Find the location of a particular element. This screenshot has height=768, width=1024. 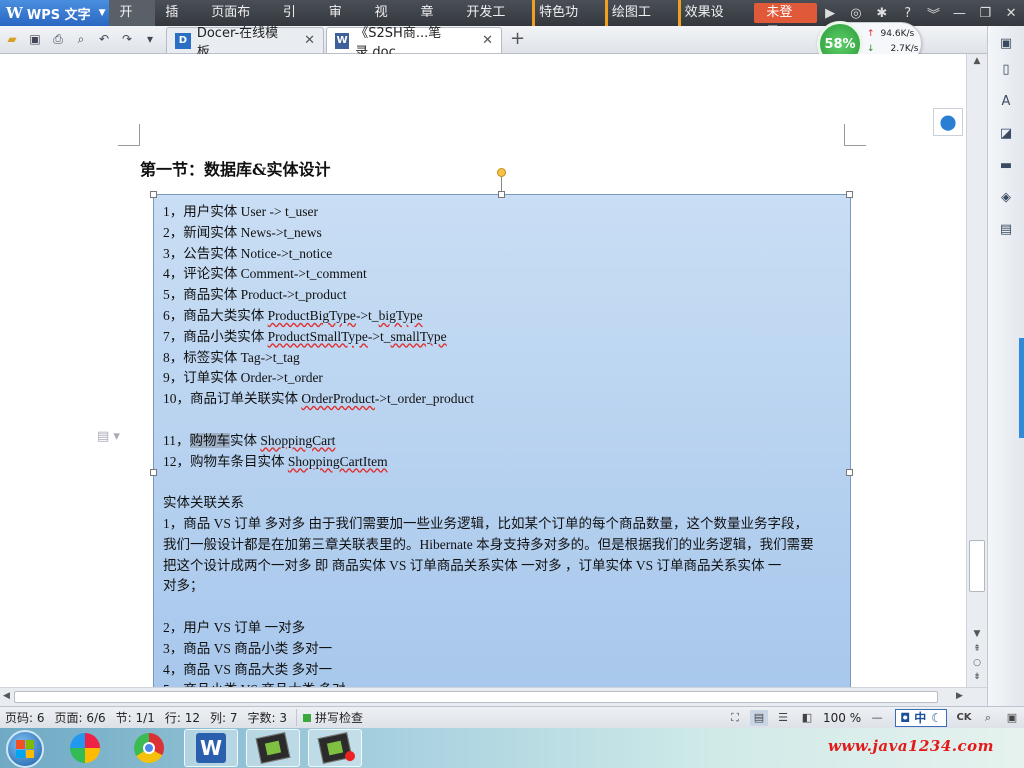

next-page-icon: ⇟ is located at coordinates (977, 677).